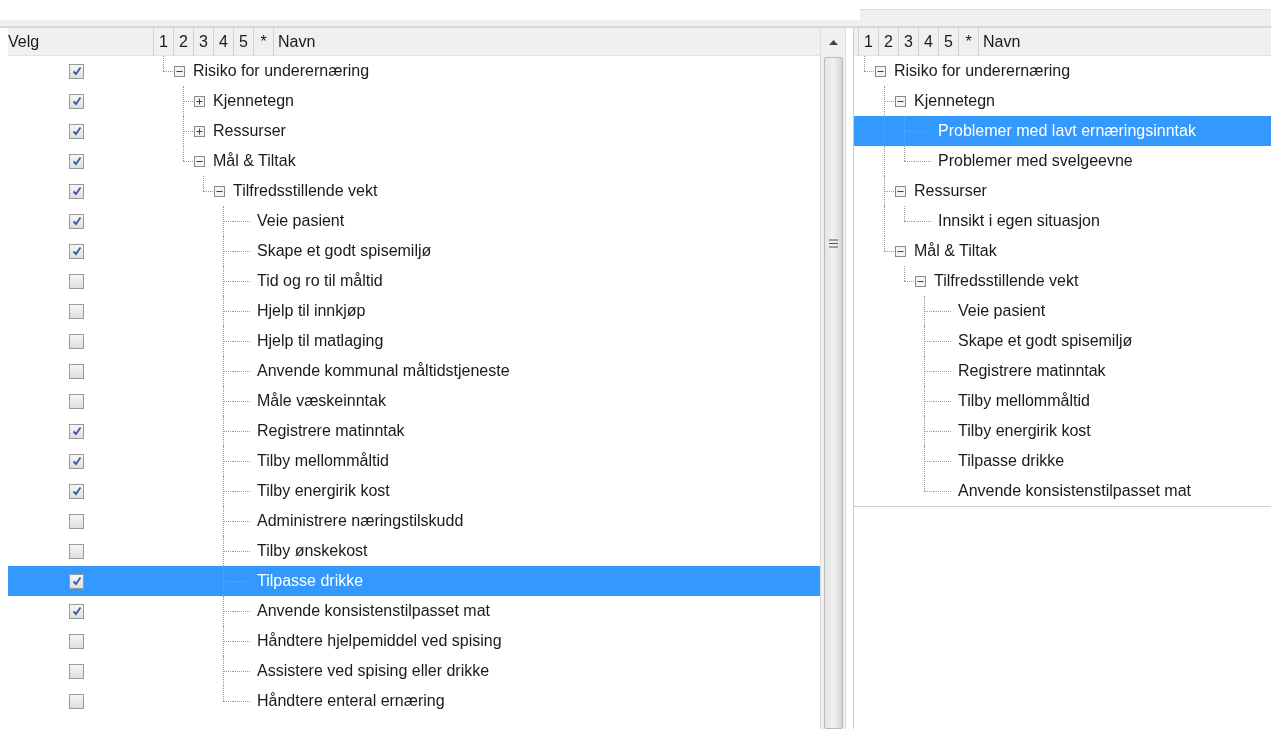 The height and width of the screenshot is (729, 1271). Describe the element at coordinates (414, 401) in the screenshot. I see `tree-row: Måle væskeinntak` at that location.